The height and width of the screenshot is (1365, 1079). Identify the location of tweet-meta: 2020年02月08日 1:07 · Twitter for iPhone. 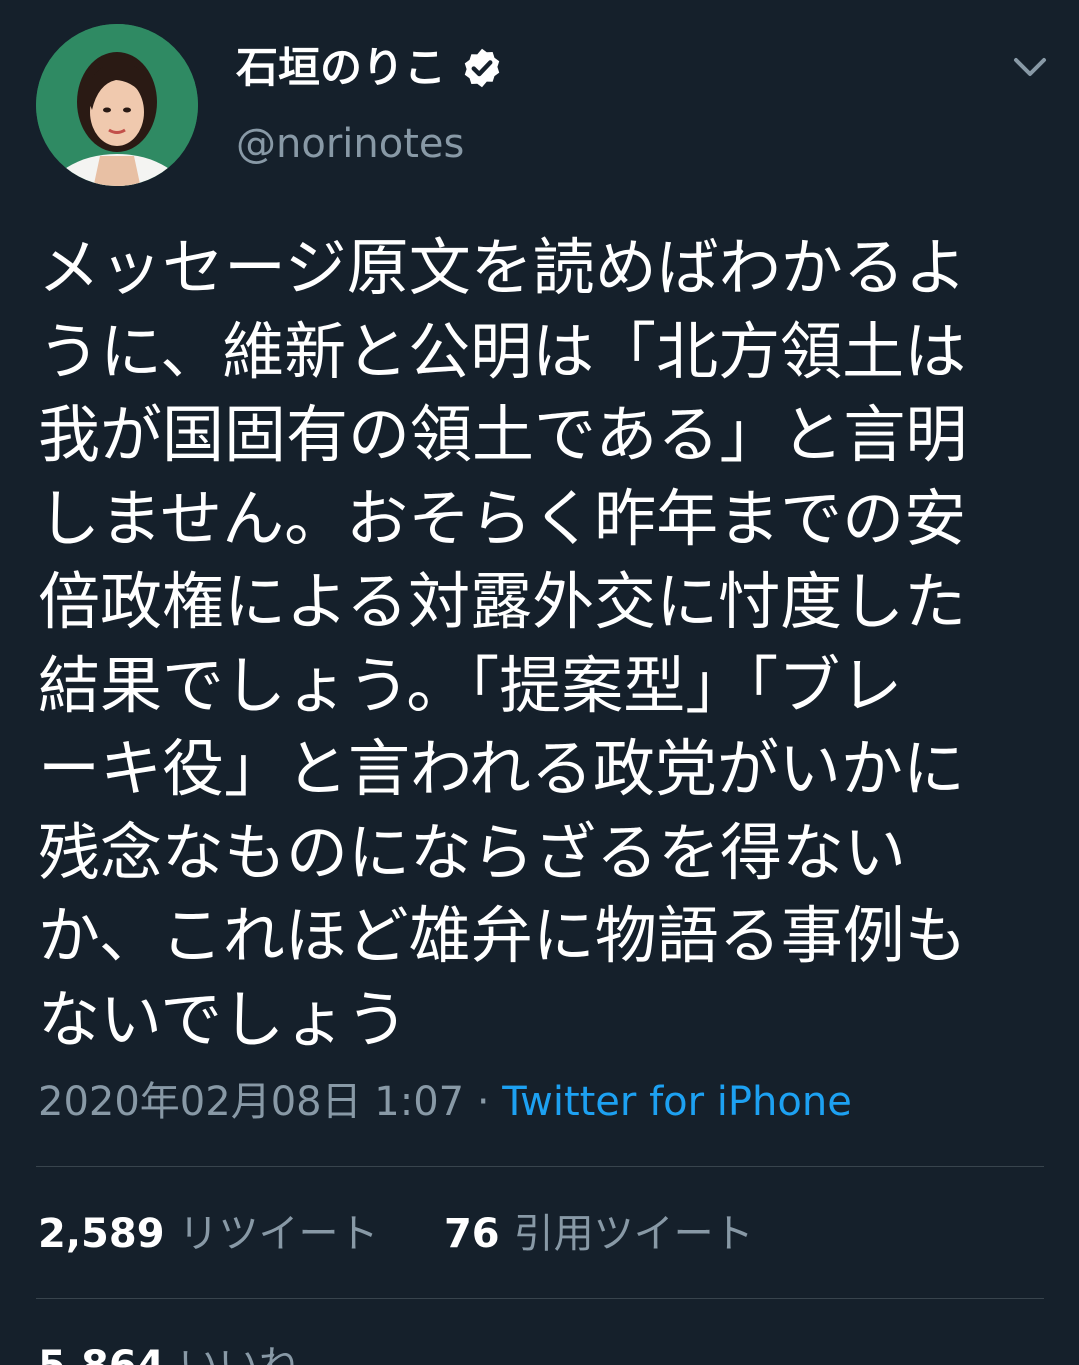
(445, 1102).